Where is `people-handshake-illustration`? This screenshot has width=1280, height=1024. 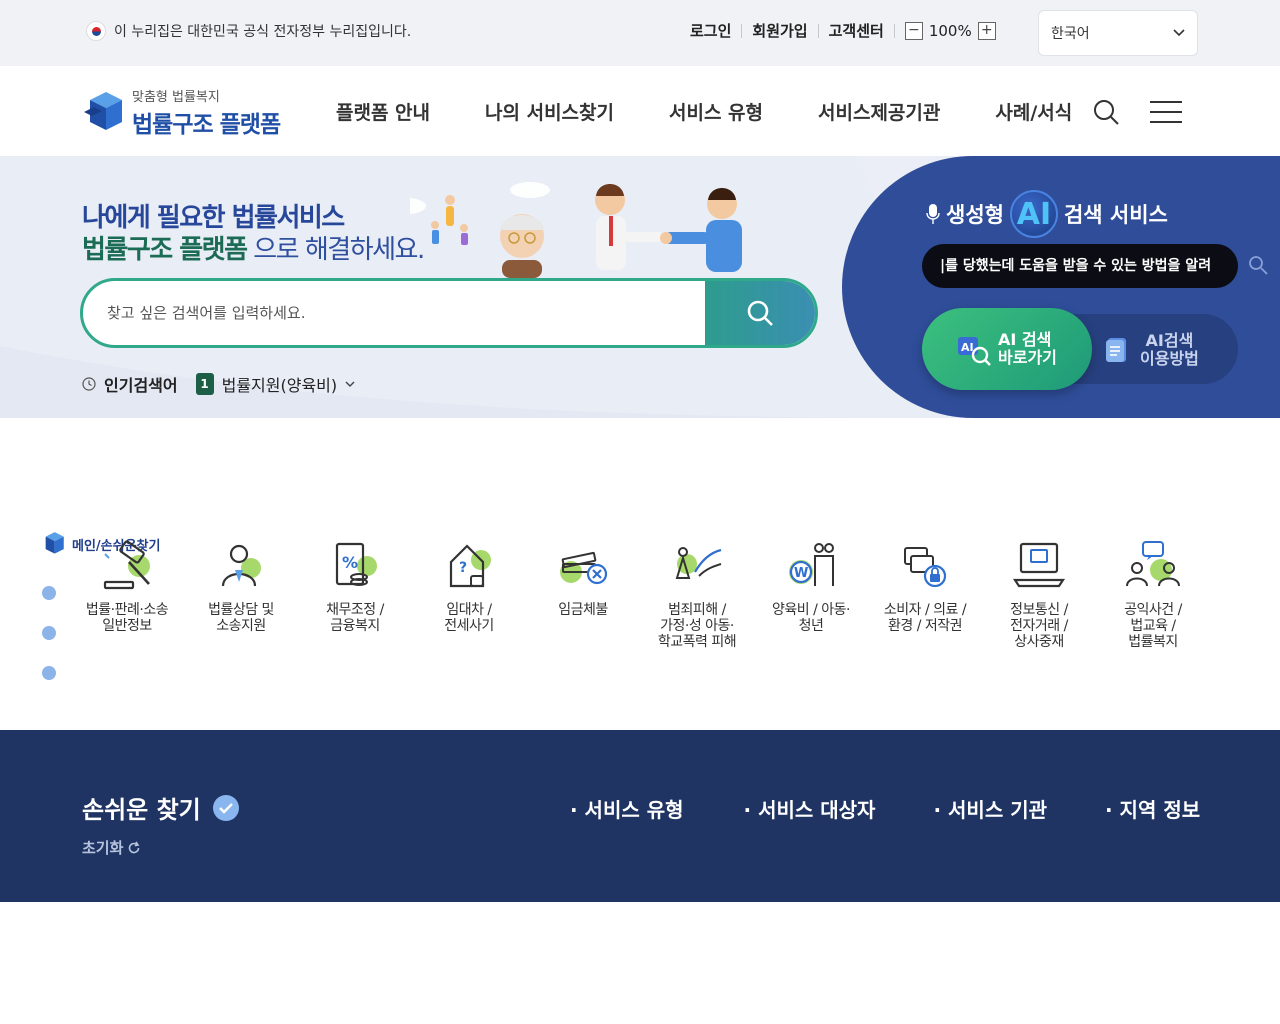
people-handshake-illustration is located at coordinates (576, 230).